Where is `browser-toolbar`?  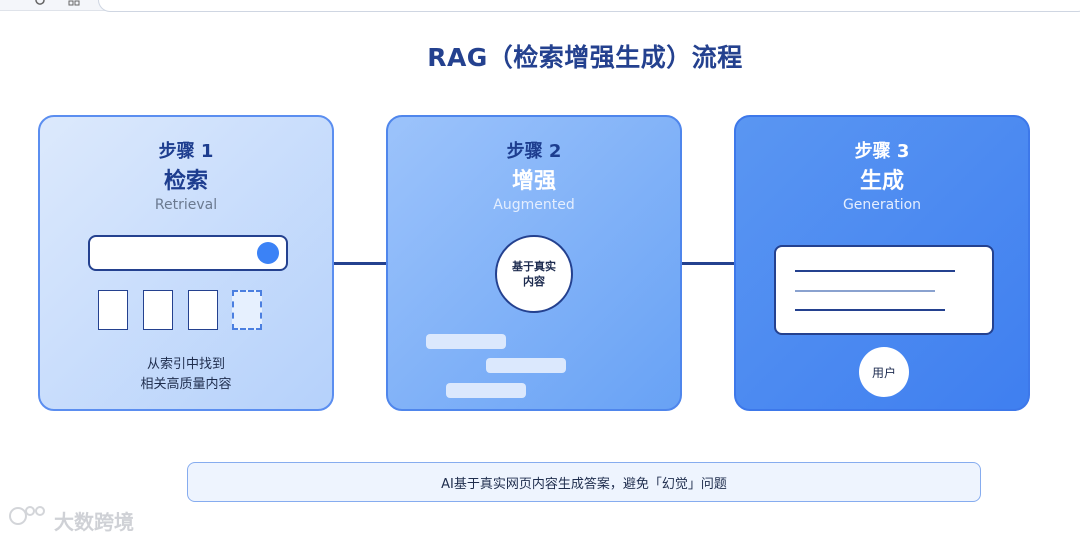 browser-toolbar is located at coordinates (540, 6).